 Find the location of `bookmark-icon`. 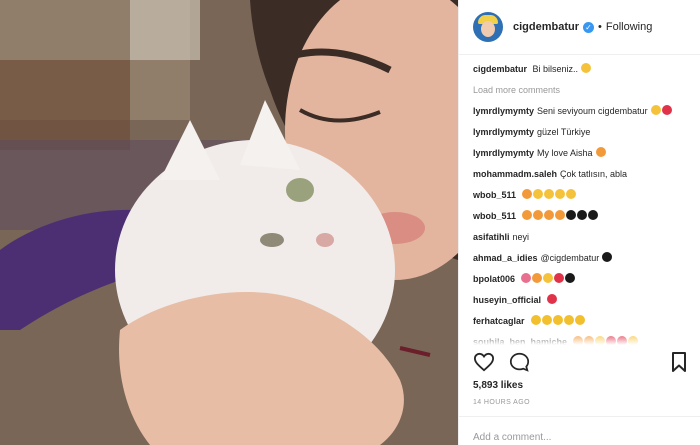

bookmark-icon is located at coordinates (679, 362).